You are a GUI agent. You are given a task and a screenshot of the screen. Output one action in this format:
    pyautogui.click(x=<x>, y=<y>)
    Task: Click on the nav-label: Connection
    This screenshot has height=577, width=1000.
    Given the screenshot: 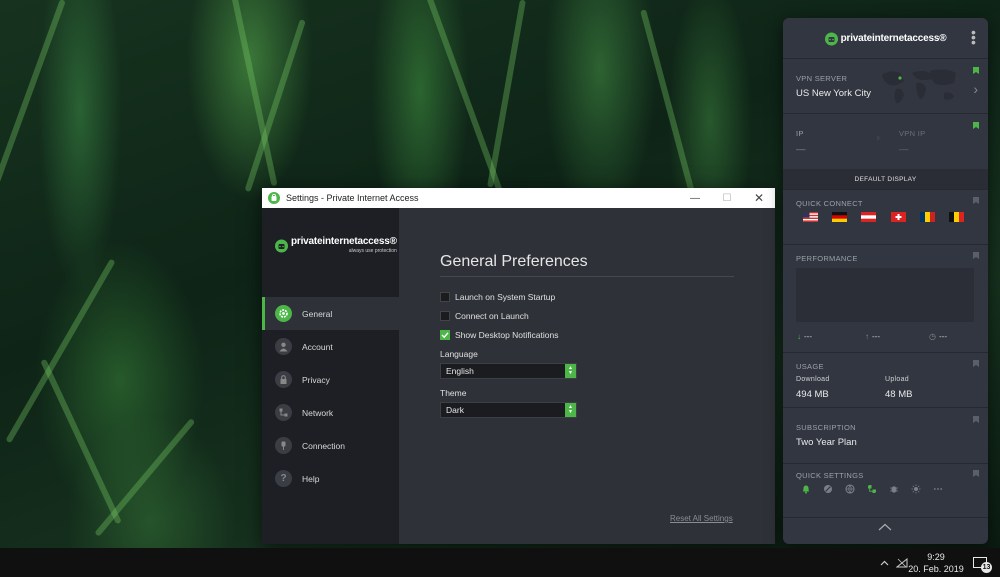 What is the action you would take?
    pyautogui.click(x=324, y=445)
    